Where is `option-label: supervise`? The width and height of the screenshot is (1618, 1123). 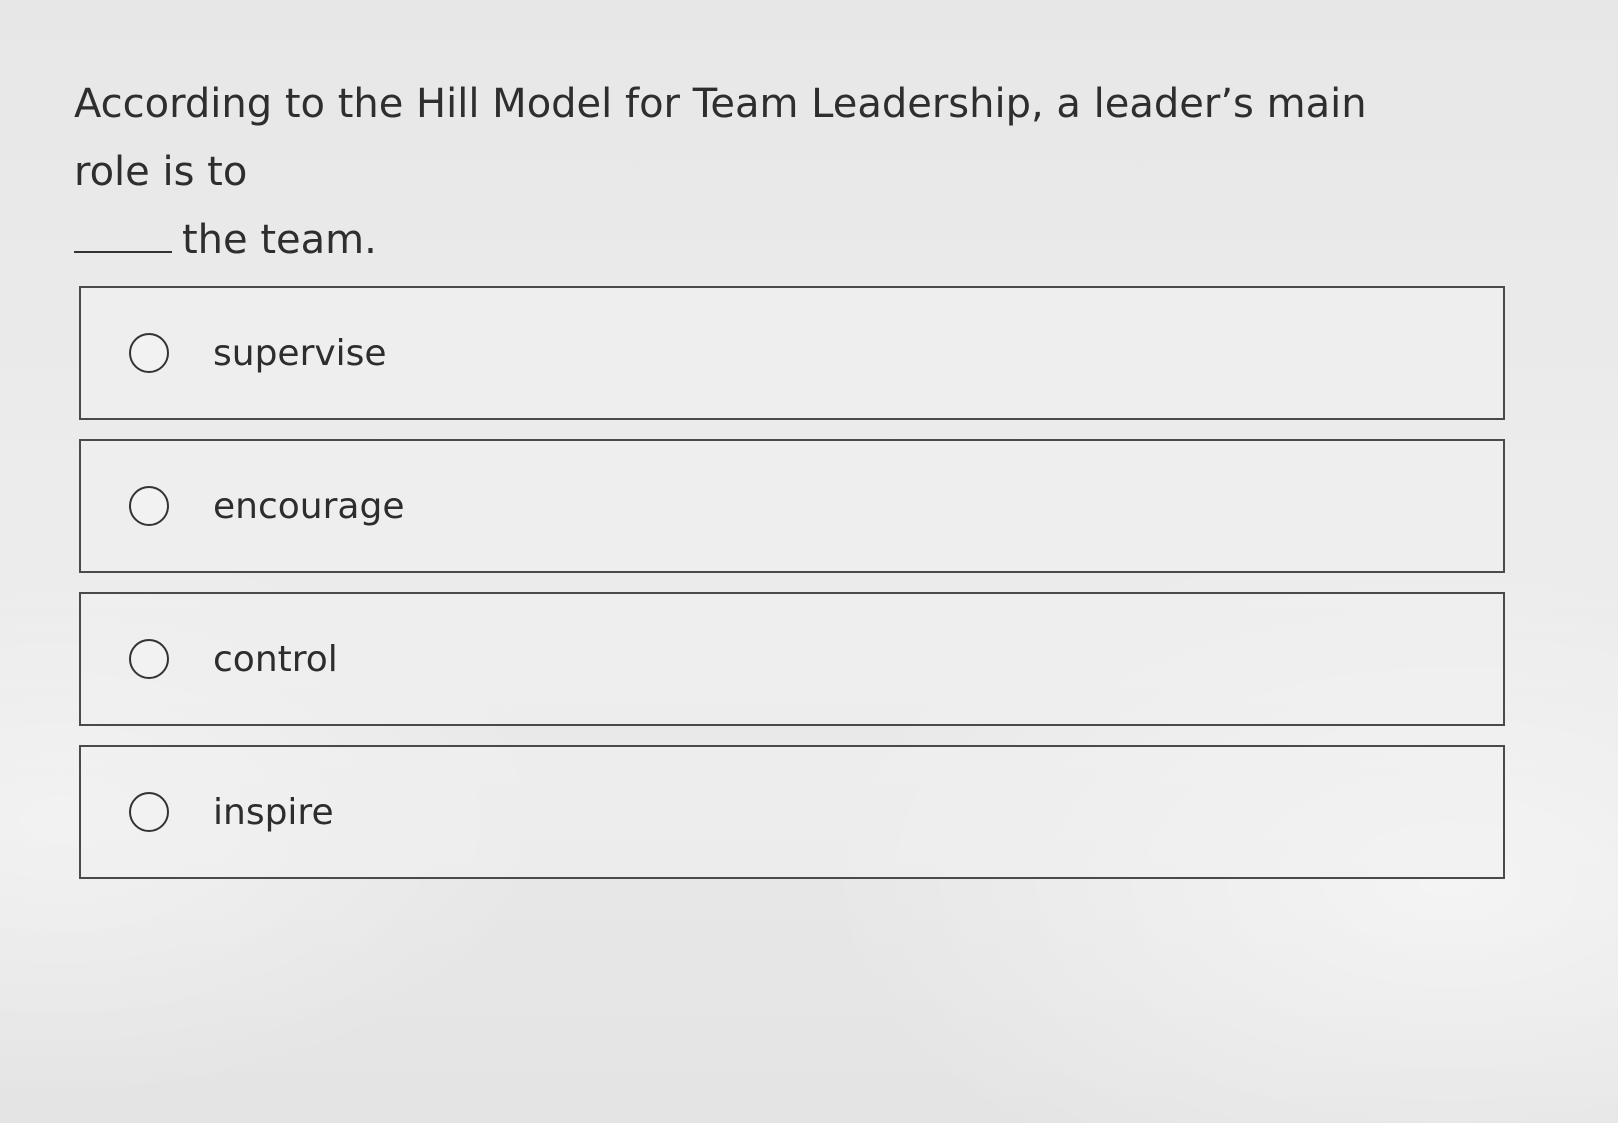 option-label: supervise is located at coordinates (300, 353).